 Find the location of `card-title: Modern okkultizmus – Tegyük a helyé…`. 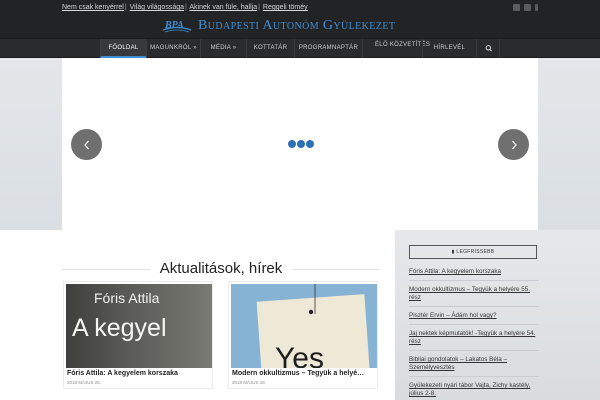

card-title: Modern okkultizmus – Tegyük a helyé… is located at coordinates (298, 373).